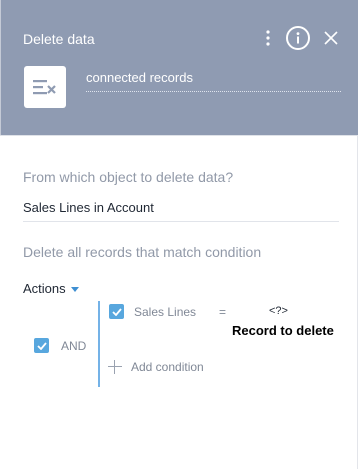 This screenshot has height=469, width=359. Describe the element at coordinates (99, 344) in the screenshot. I see `group-bracket` at that location.